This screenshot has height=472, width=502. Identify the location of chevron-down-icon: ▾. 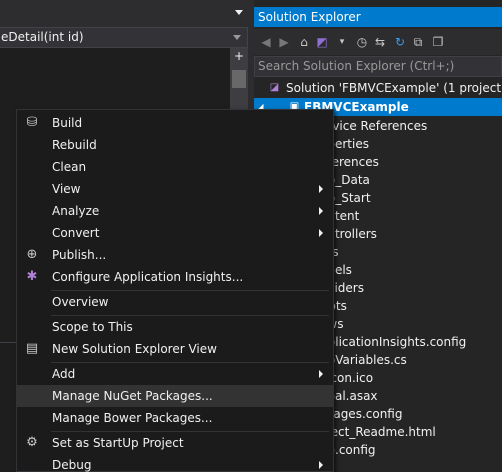
(342, 42).